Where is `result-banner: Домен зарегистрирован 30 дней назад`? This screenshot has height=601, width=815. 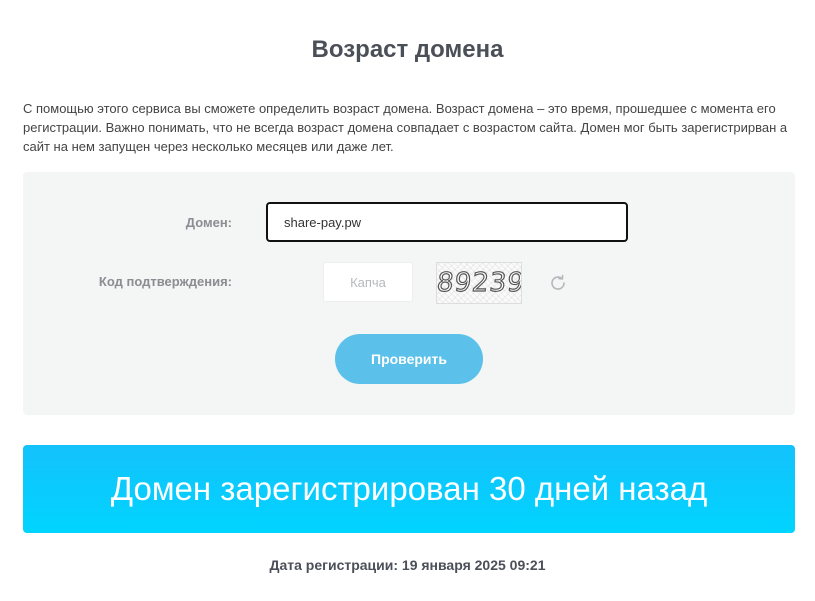 result-banner: Домен зарегистрирован 30 дней назад is located at coordinates (409, 489).